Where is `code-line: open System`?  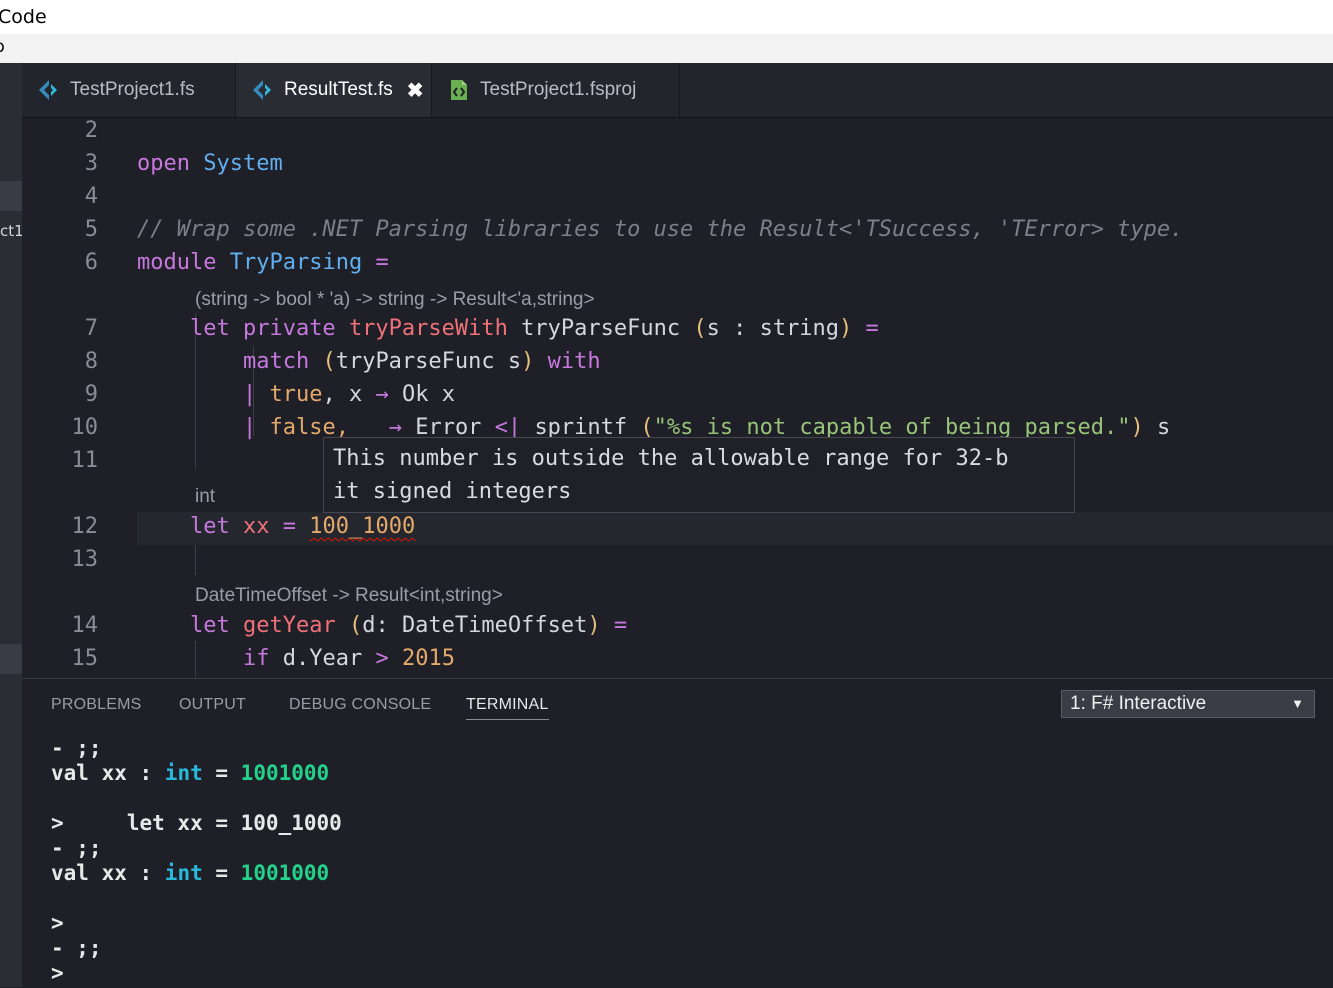 code-line: open System is located at coordinates (210, 163).